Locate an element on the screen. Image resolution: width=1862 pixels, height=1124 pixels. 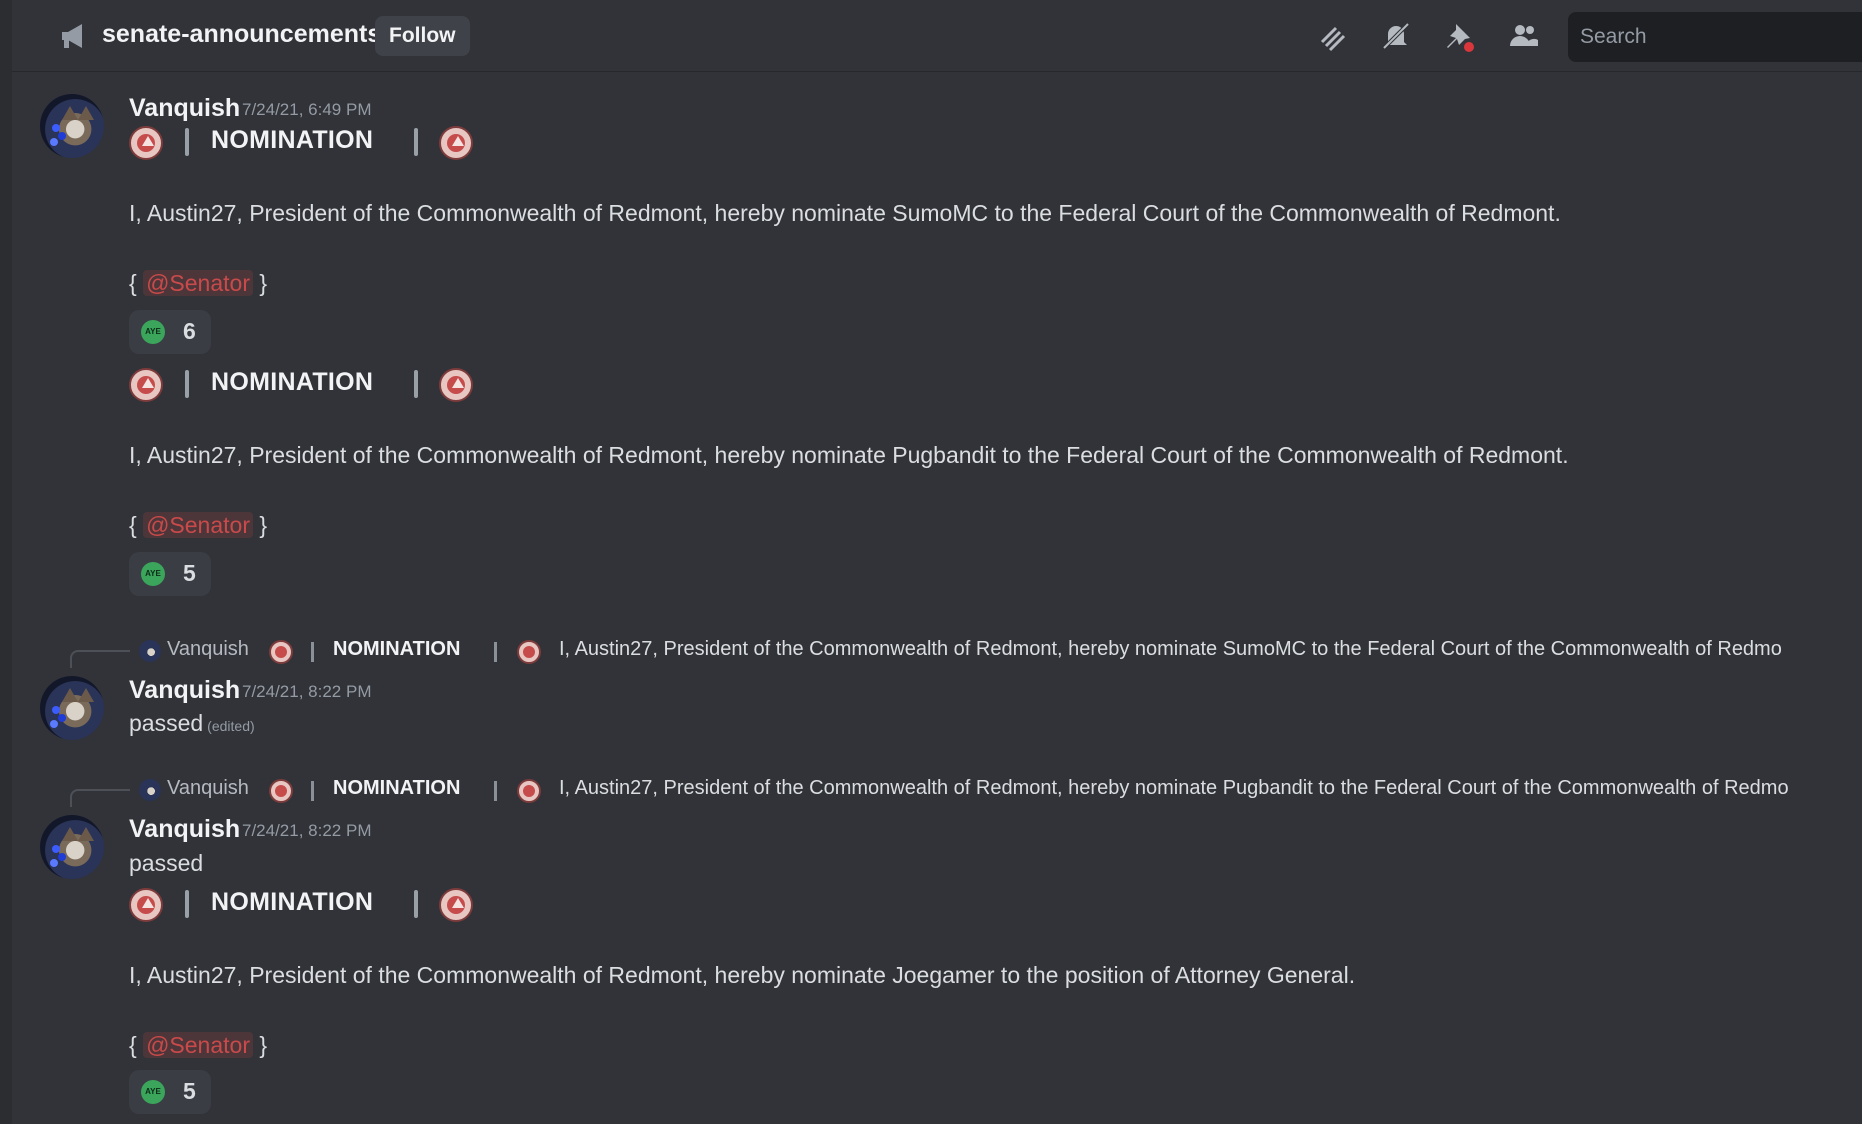
follow-button: Follow is located at coordinates (422, 36).